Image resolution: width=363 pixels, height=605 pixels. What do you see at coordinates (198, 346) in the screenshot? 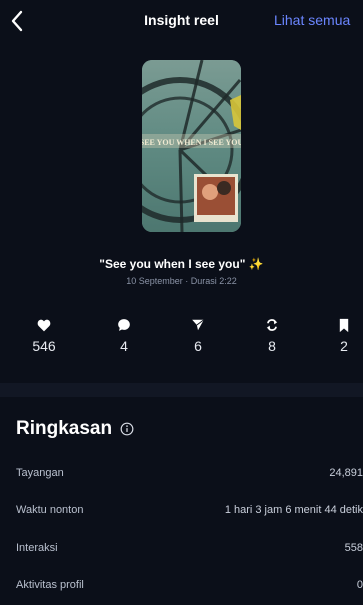
I see `shares-count: 6` at bounding box center [198, 346].